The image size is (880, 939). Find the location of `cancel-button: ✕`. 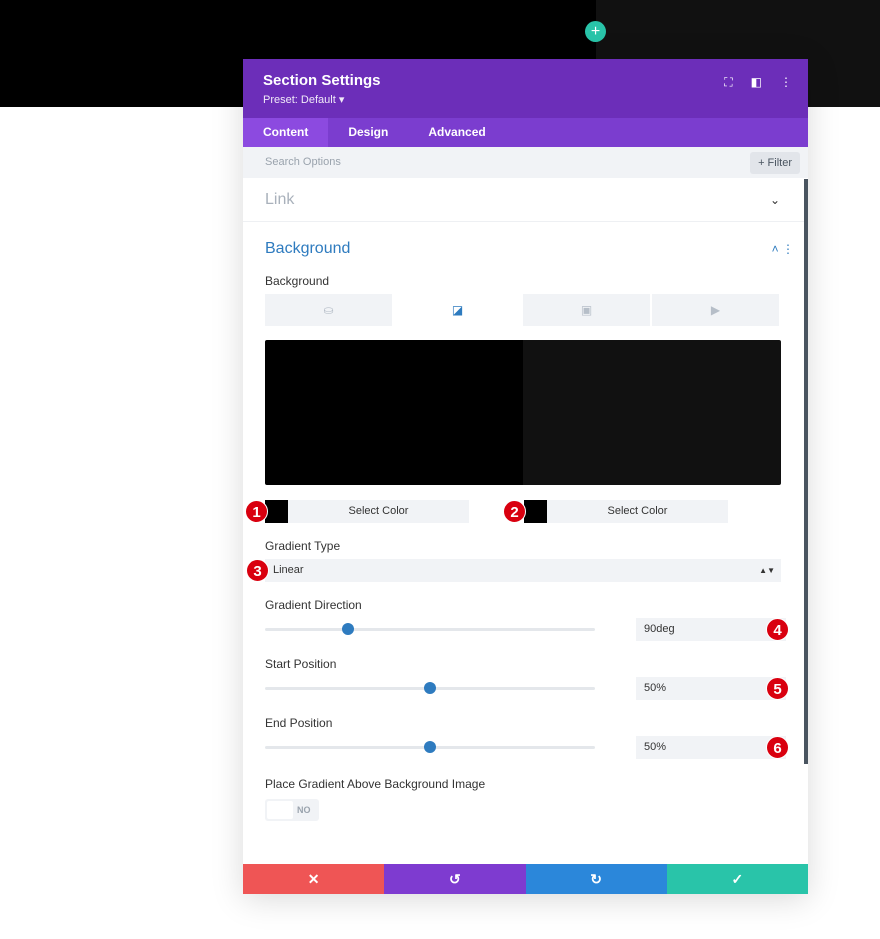

cancel-button: ✕ is located at coordinates (314, 879).